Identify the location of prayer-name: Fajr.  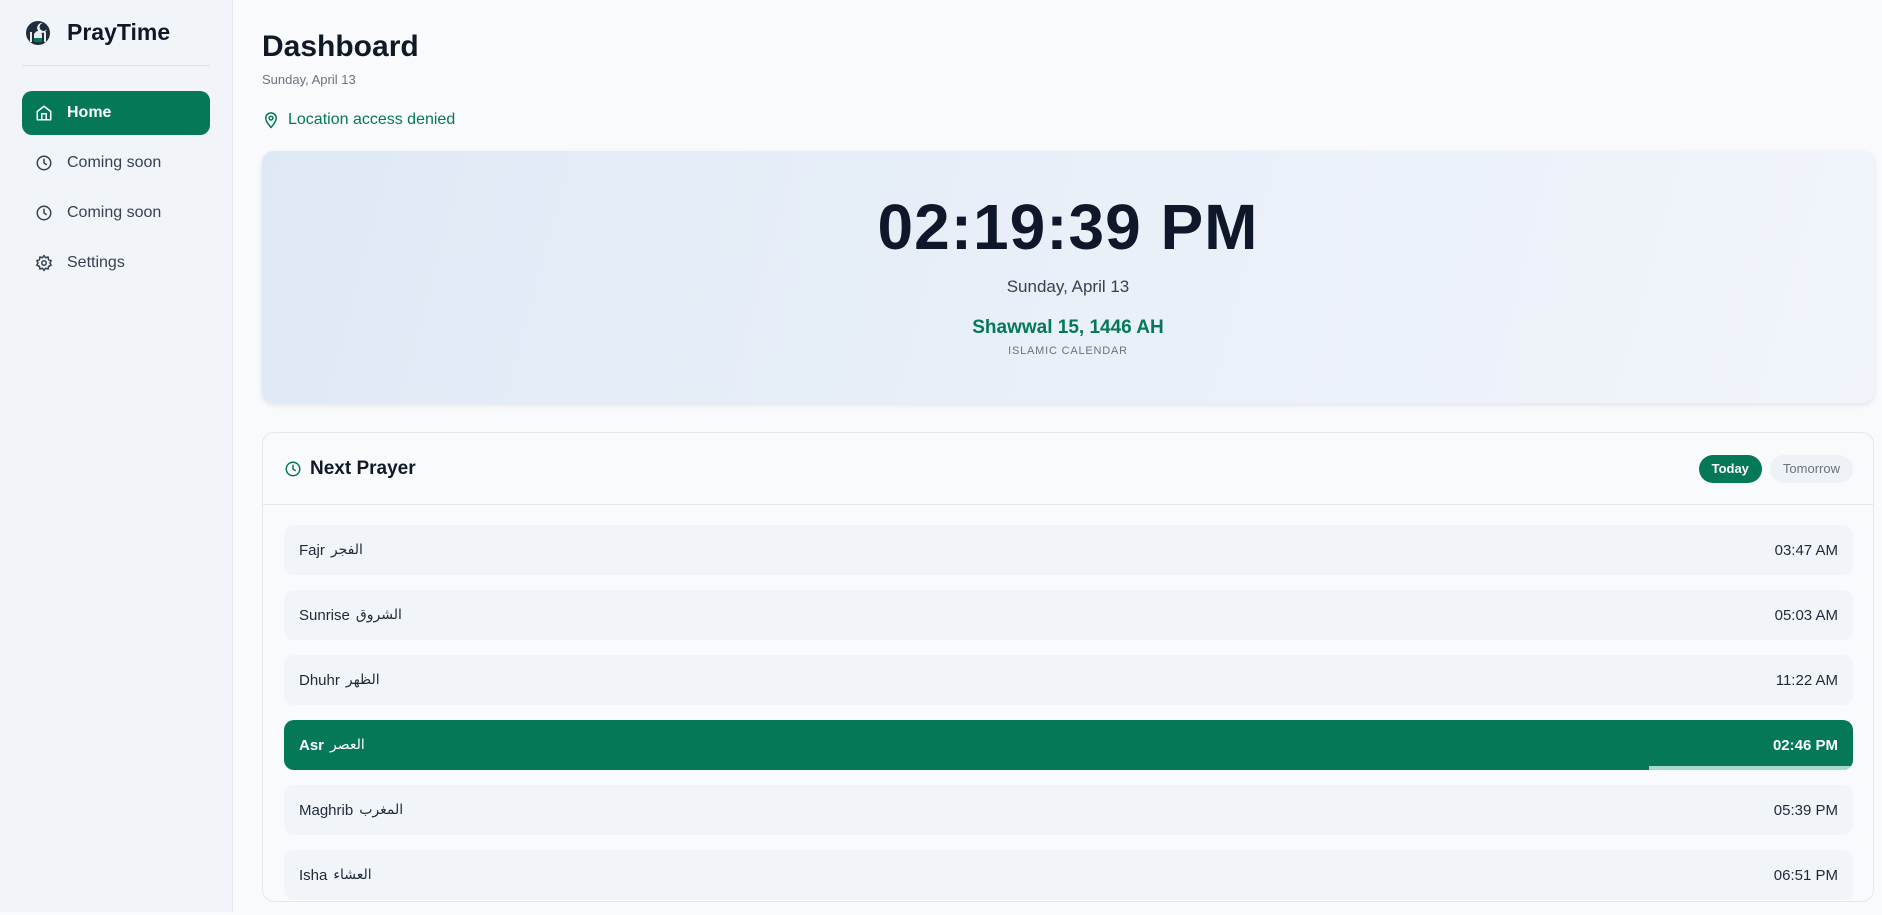
(312, 550).